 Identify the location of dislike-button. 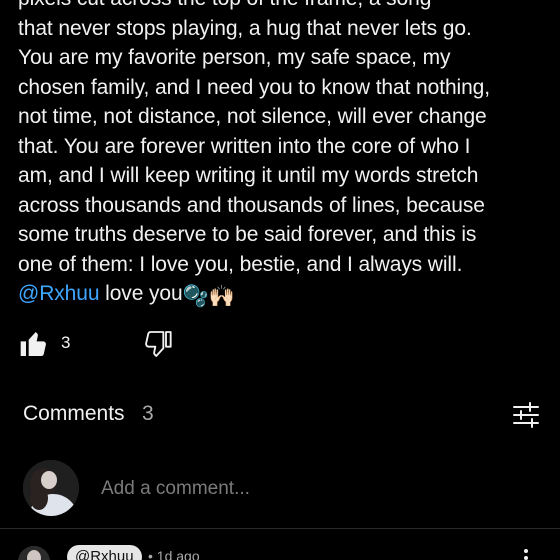
(158, 343).